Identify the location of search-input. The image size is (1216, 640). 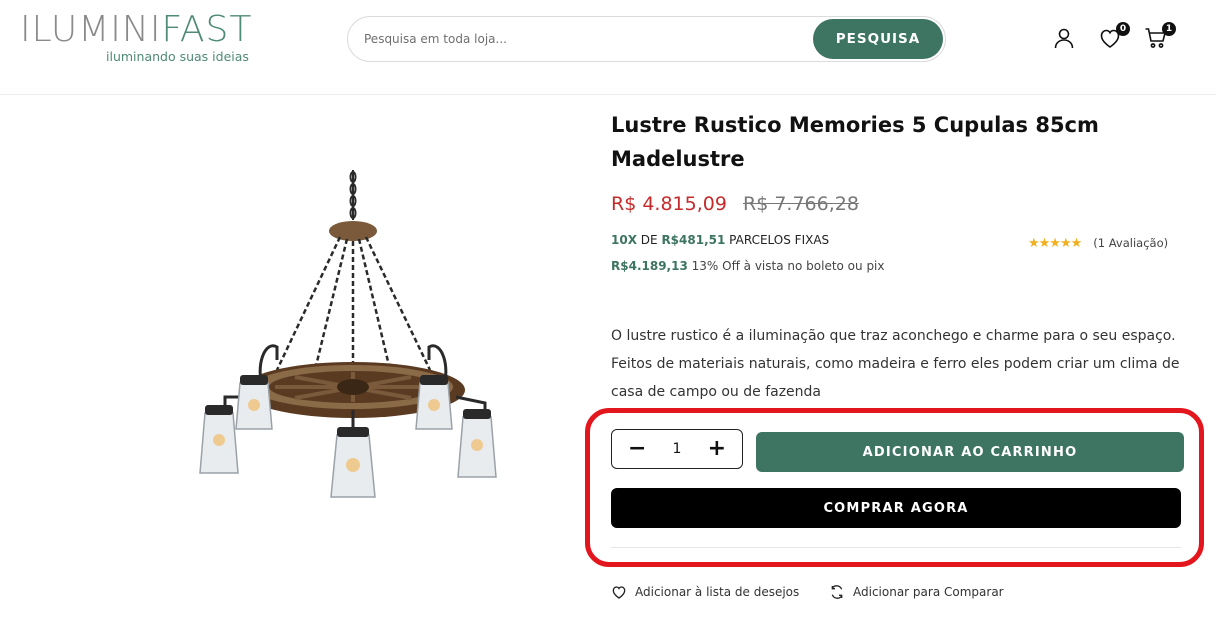
(584, 39).